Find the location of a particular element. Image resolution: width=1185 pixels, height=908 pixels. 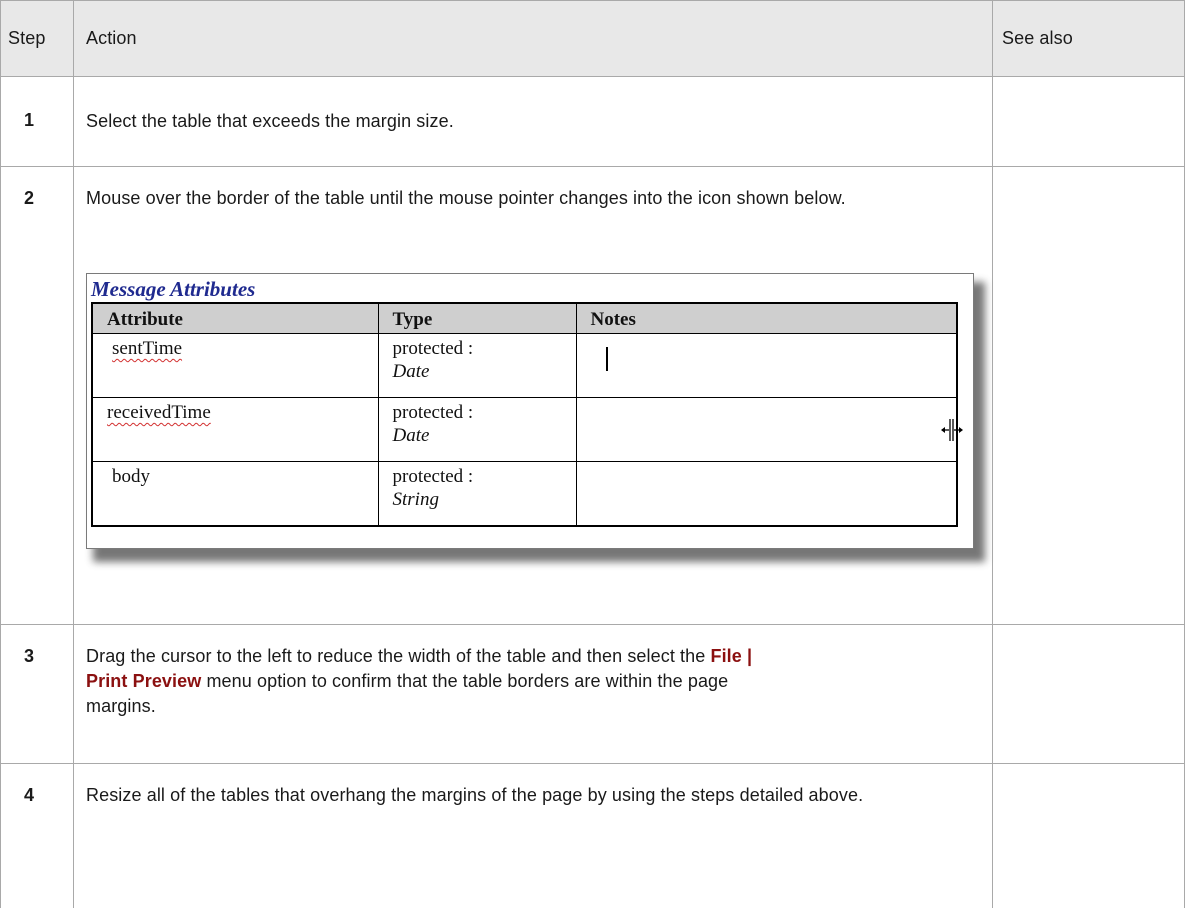

table-row: sentTime protected : Date is located at coordinates (524, 365).